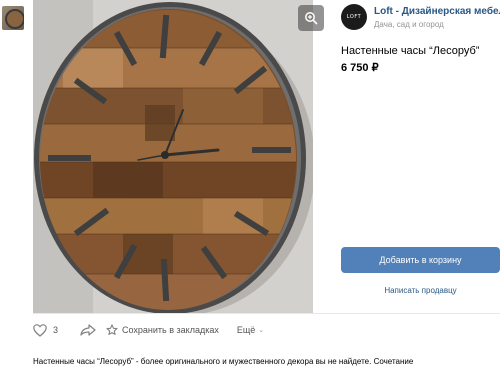 The width and height of the screenshot is (500, 375). What do you see at coordinates (56, 330) in the screenshot?
I see `like-count: 3` at bounding box center [56, 330].